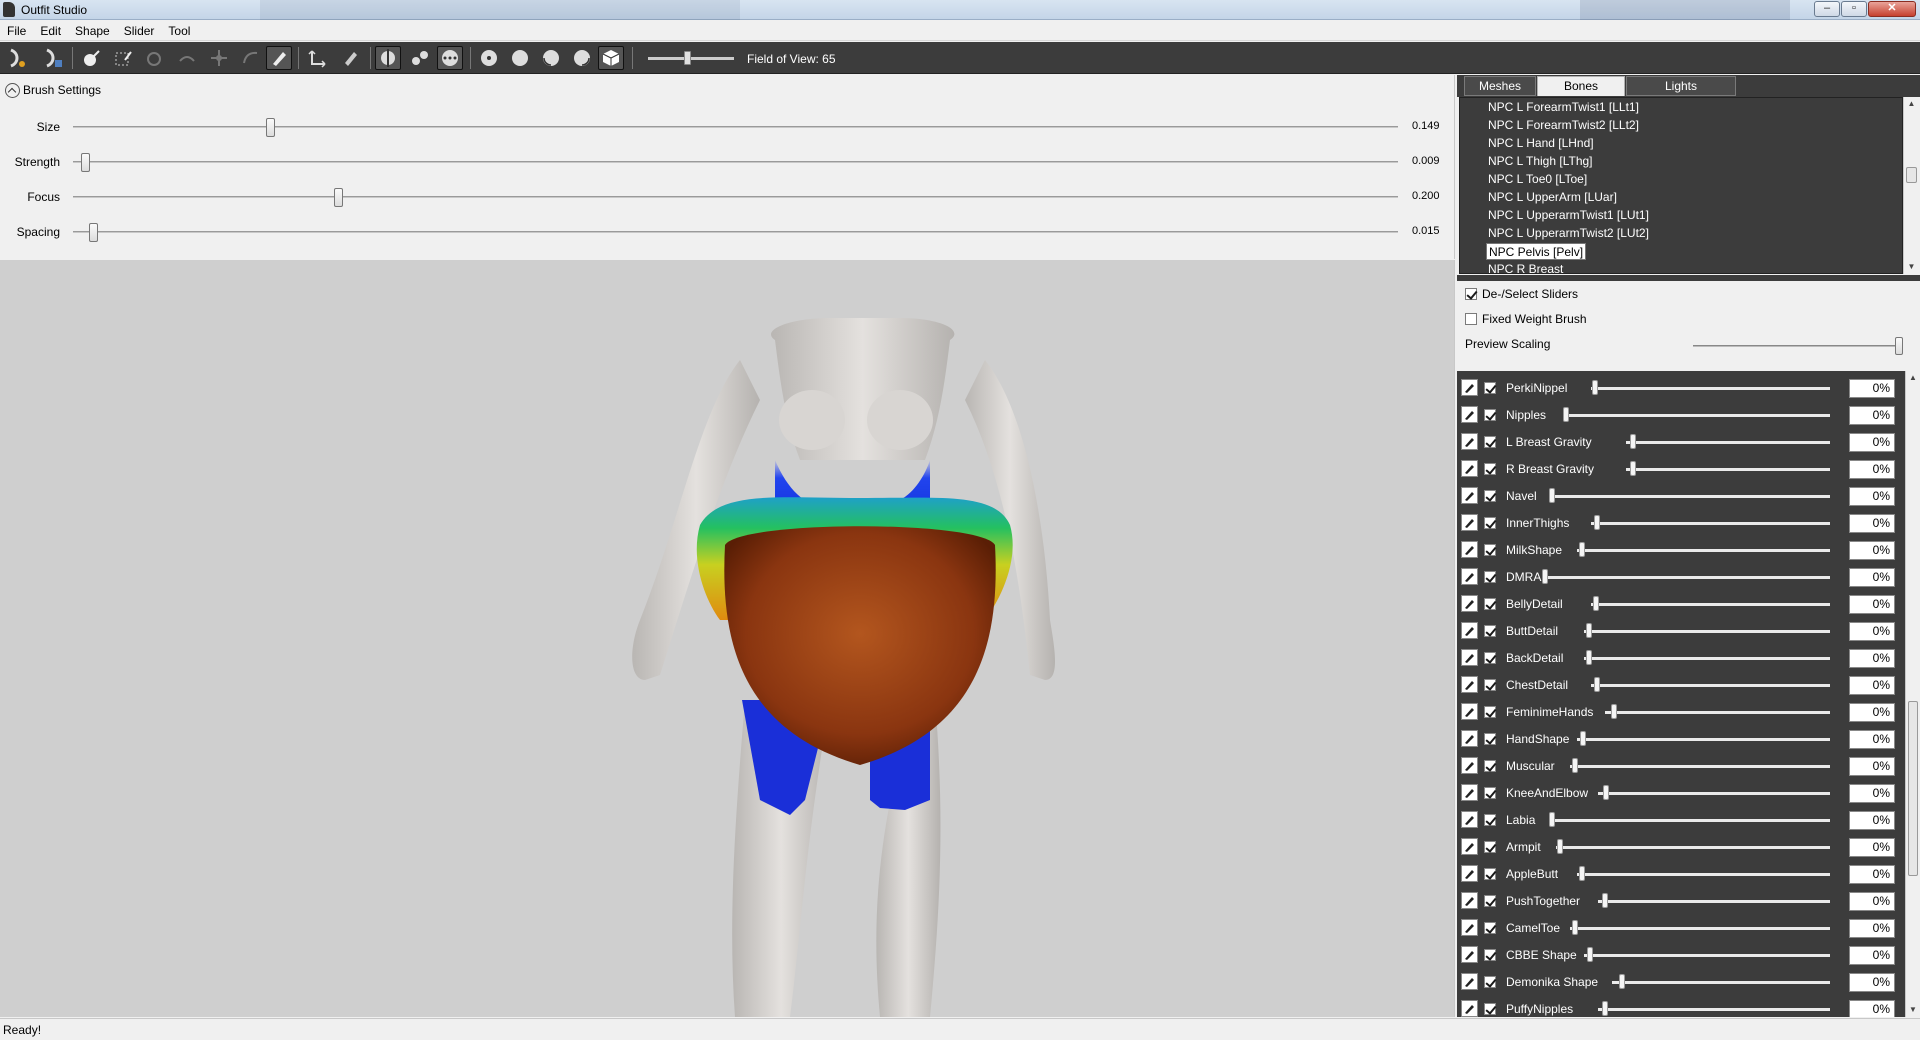 The image size is (1920, 1040). I want to click on x-mirror-icon, so click(388, 58).